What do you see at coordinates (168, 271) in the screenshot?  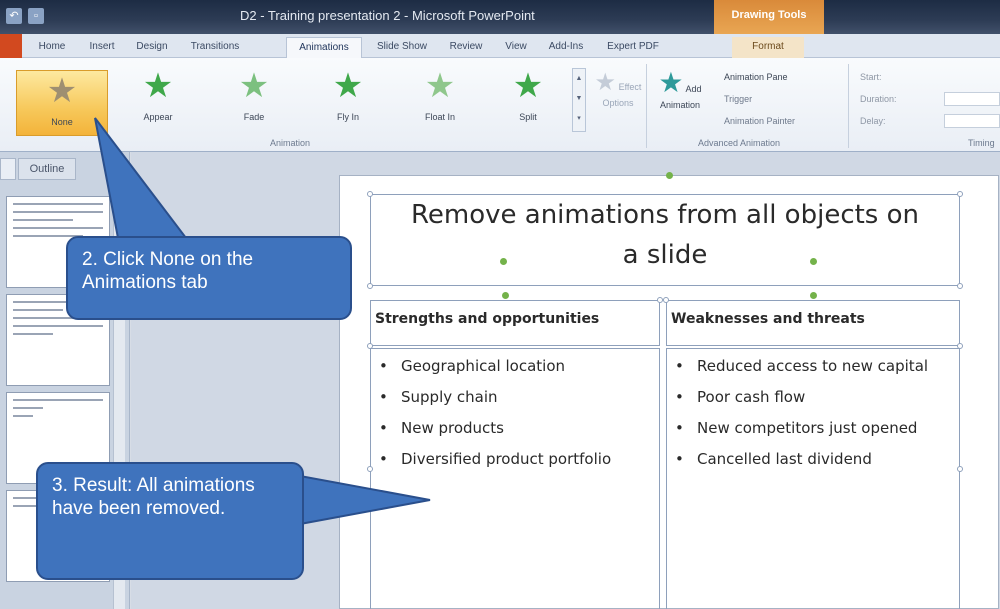 I see `callout-step2-text: 2. Click None on the Animations tab` at bounding box center [168, 271].